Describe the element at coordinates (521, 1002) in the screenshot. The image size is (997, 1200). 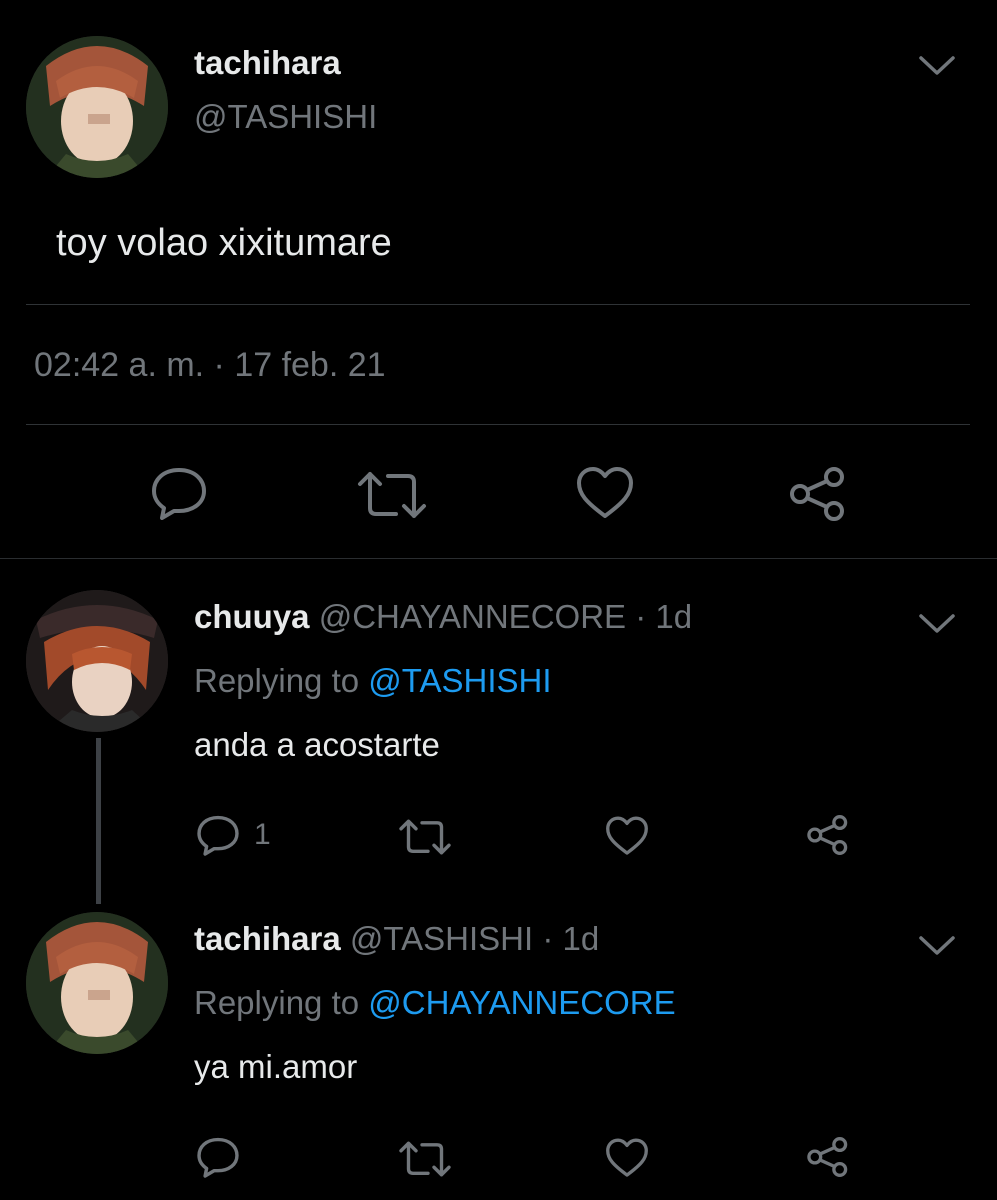
I see `replying-to-handle: @CHAYANNECORE` at that location.